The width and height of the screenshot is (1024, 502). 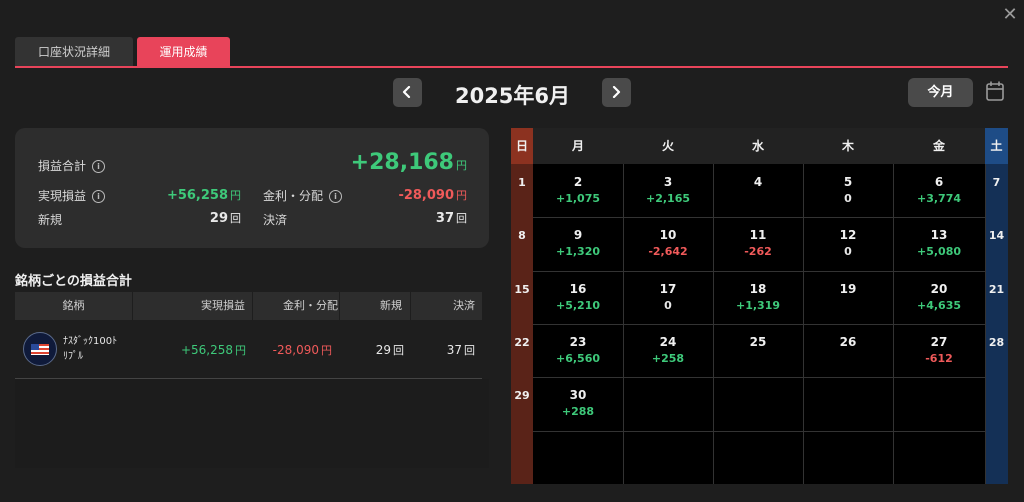 I want to click on day-date: 20, so click(x=939, y=289).